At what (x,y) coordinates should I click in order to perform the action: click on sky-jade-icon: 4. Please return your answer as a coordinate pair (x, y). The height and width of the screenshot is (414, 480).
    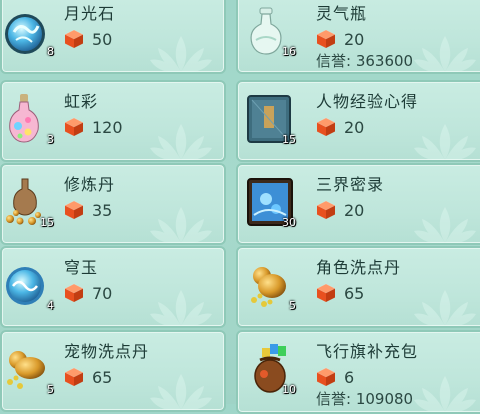
    Looking at the image, I should click on (29, 283).